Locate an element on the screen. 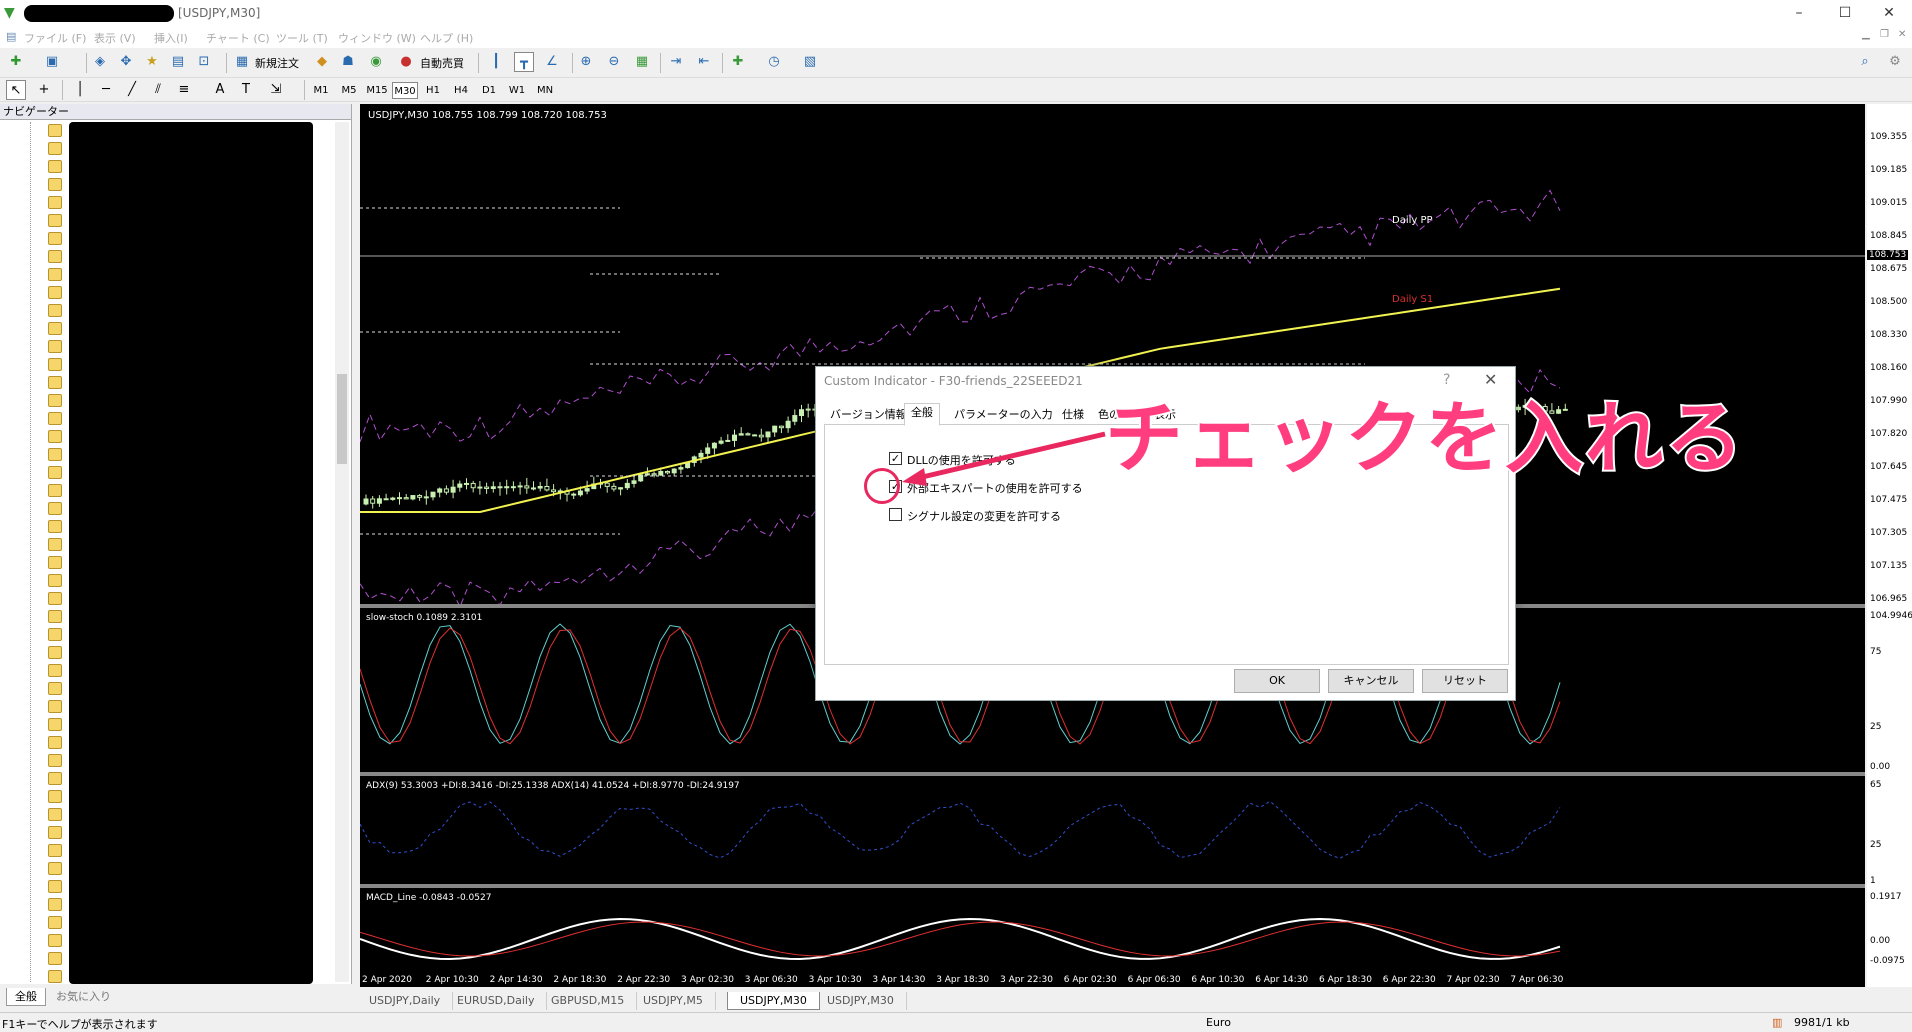 This screenshot has height=1032, width=1912. cancel-button: キャンセル is located at coordinates (1371, 681).